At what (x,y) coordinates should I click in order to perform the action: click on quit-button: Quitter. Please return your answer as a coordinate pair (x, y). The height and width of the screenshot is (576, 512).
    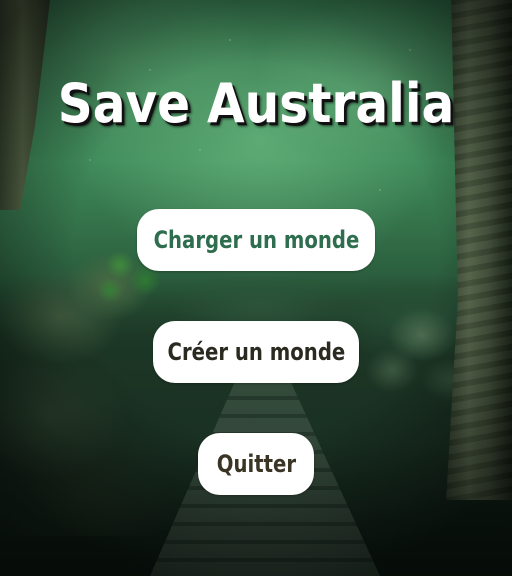
    Looking at the image, I should click on (256, 464).